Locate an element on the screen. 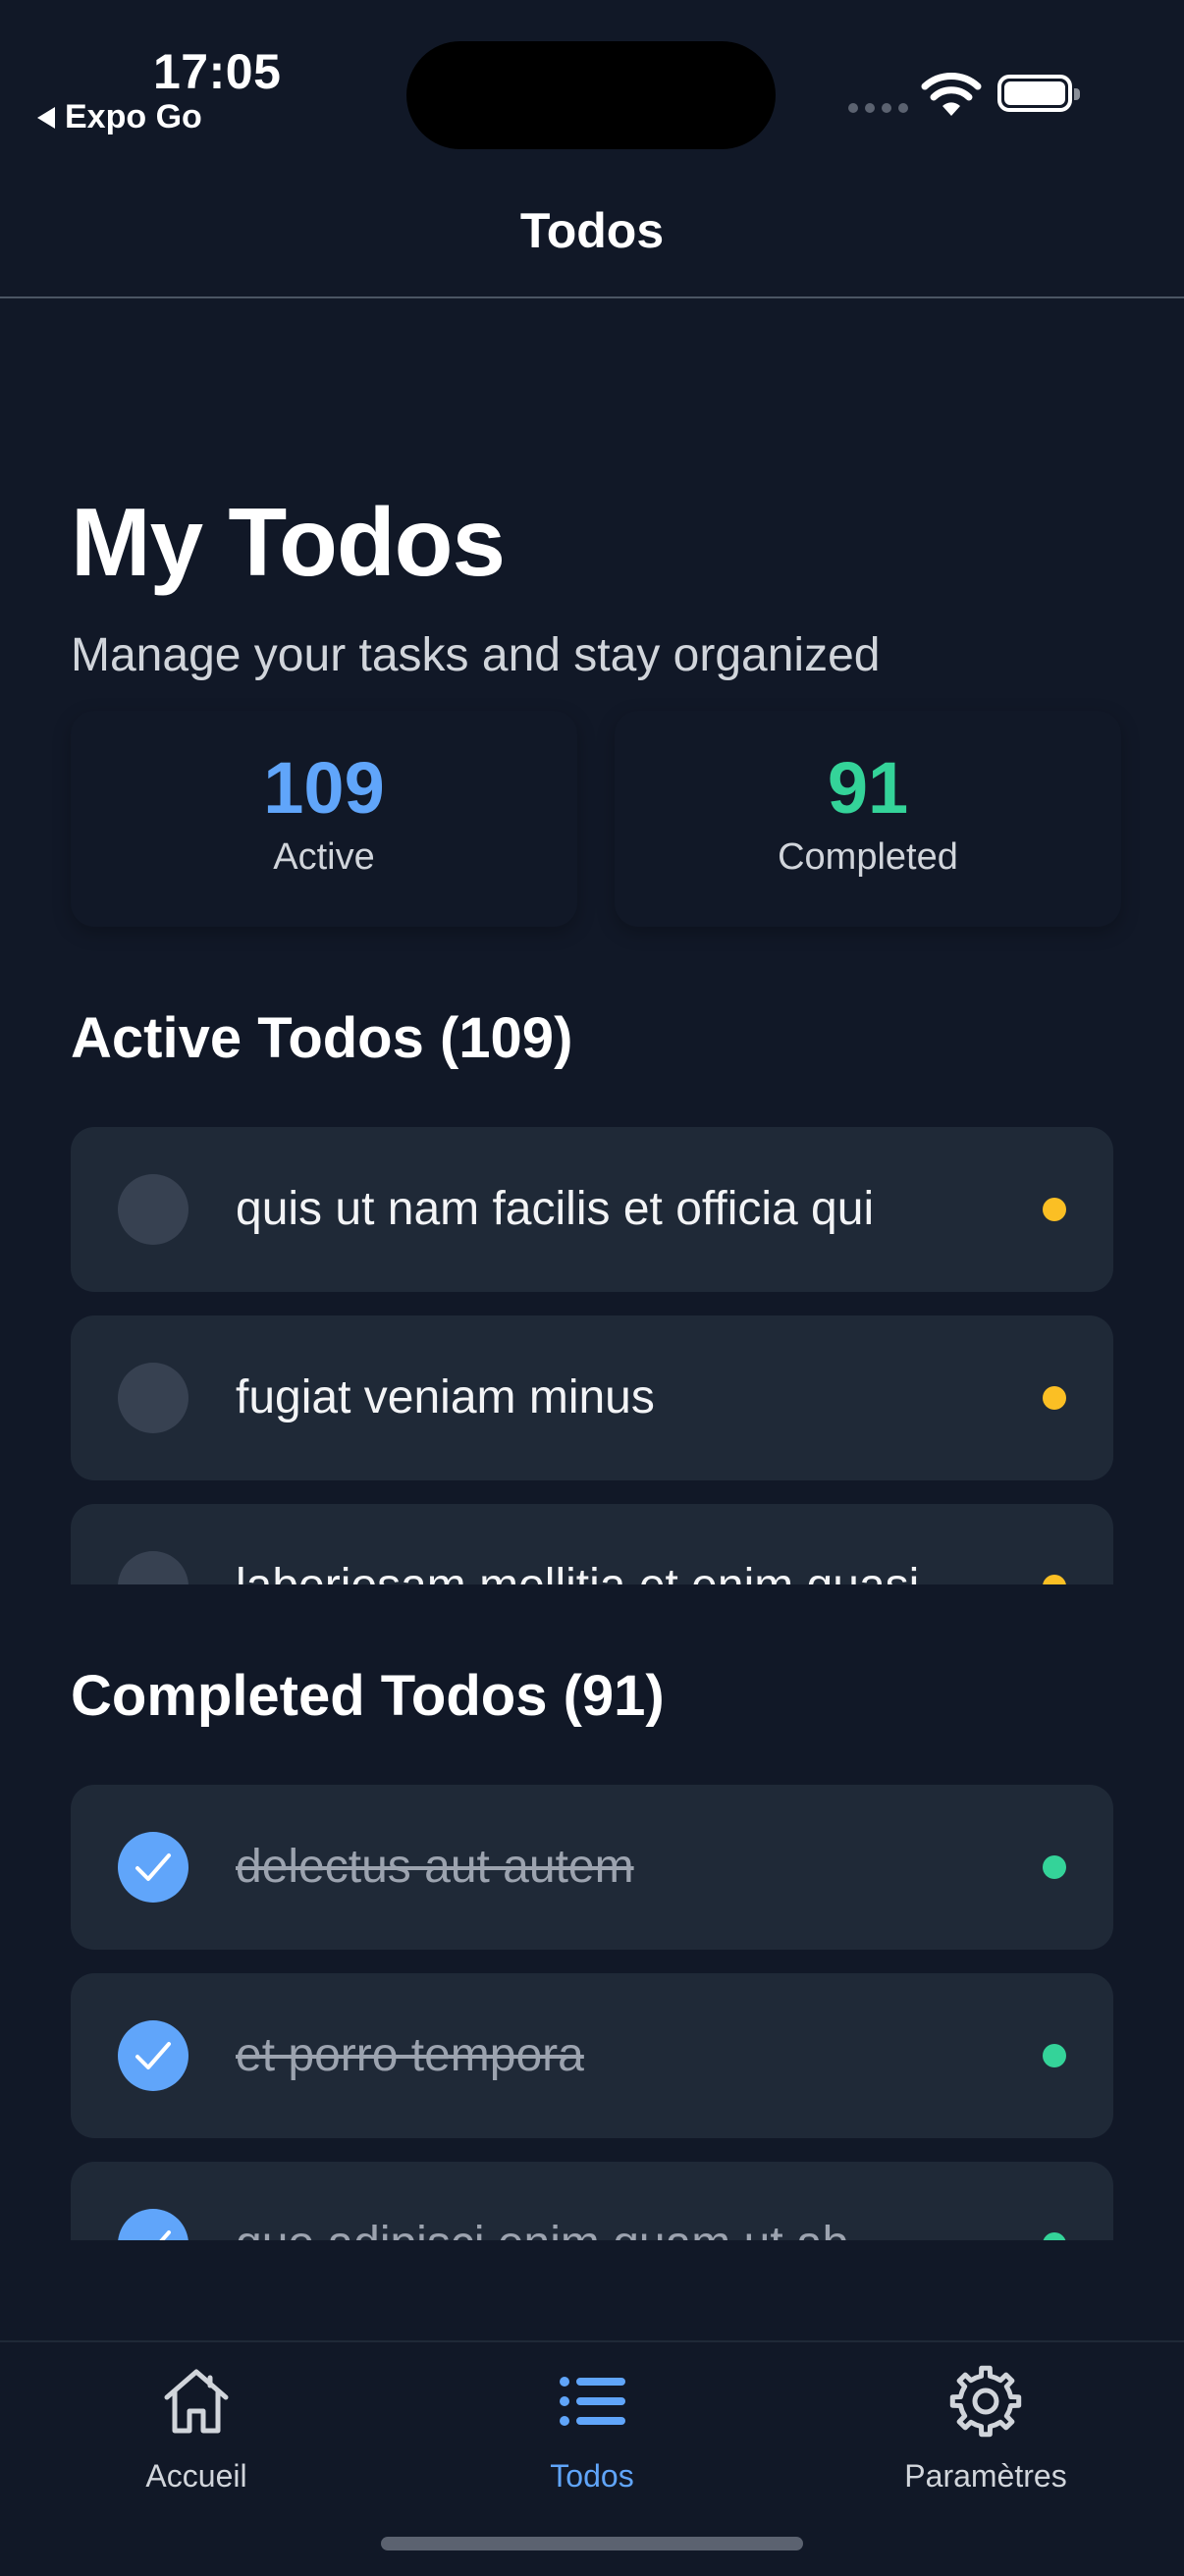 This screenshot has height=2576, width=1184. back-to-app-link: Expo Go is located at coordinates (119, 117).